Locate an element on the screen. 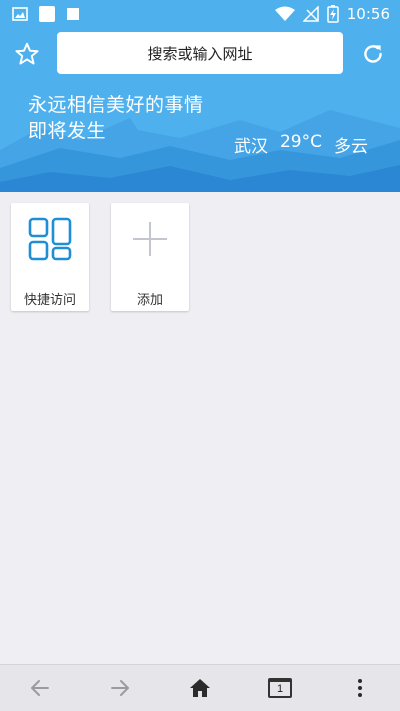 This screenshot has width=400, height=711. browser-toolbar: 搜索或输入网址 is located at coordinates (200, 54).